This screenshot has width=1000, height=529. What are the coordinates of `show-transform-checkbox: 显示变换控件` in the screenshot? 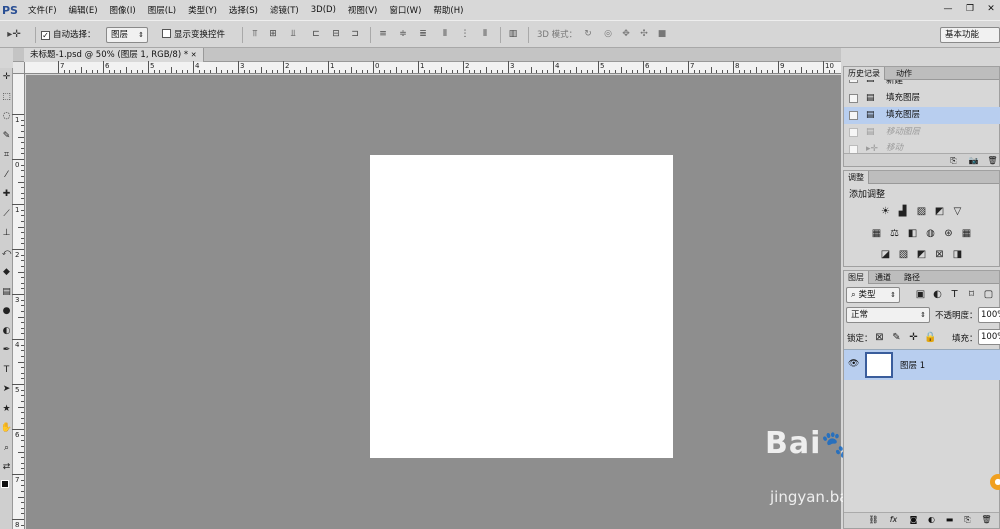 It's located at (193, 35).